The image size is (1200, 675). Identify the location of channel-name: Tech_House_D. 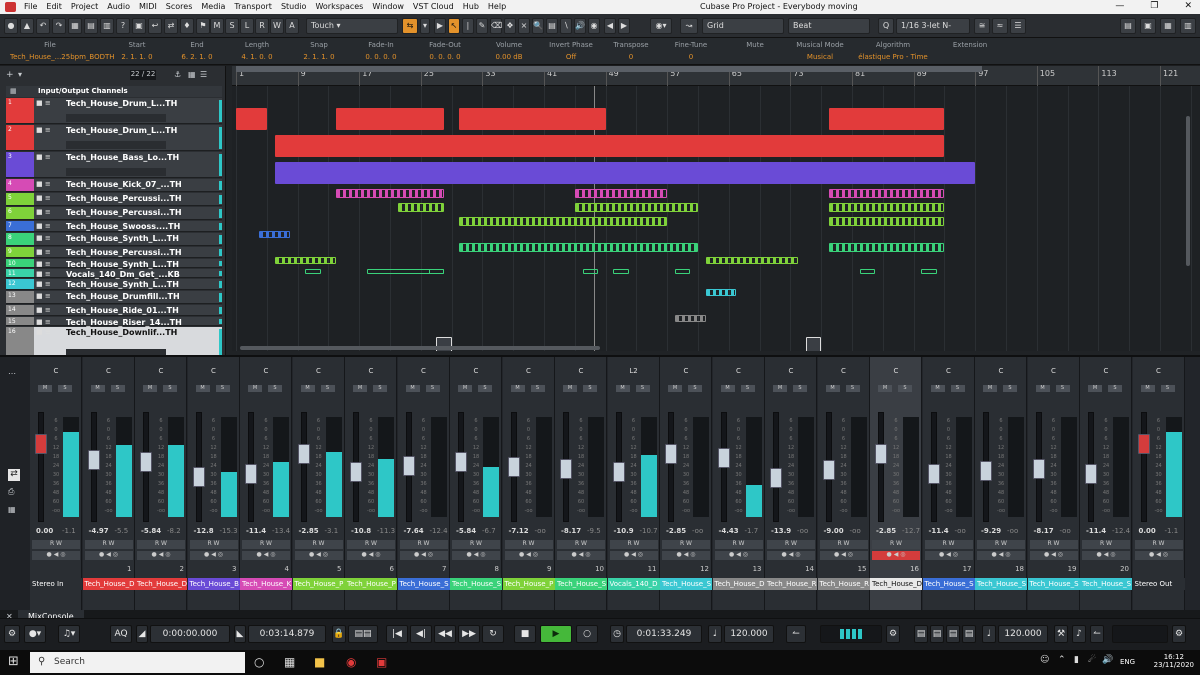
(161, 584).